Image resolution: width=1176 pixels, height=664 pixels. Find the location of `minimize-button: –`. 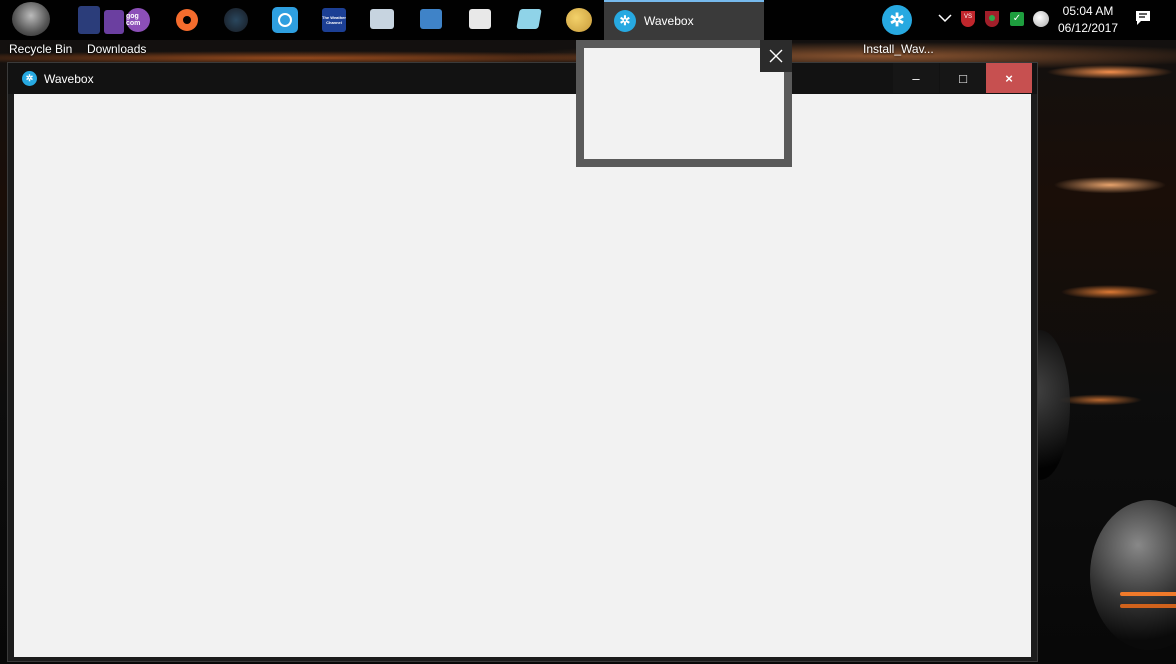

minimize-button: – is located at coordinates (916, 78).